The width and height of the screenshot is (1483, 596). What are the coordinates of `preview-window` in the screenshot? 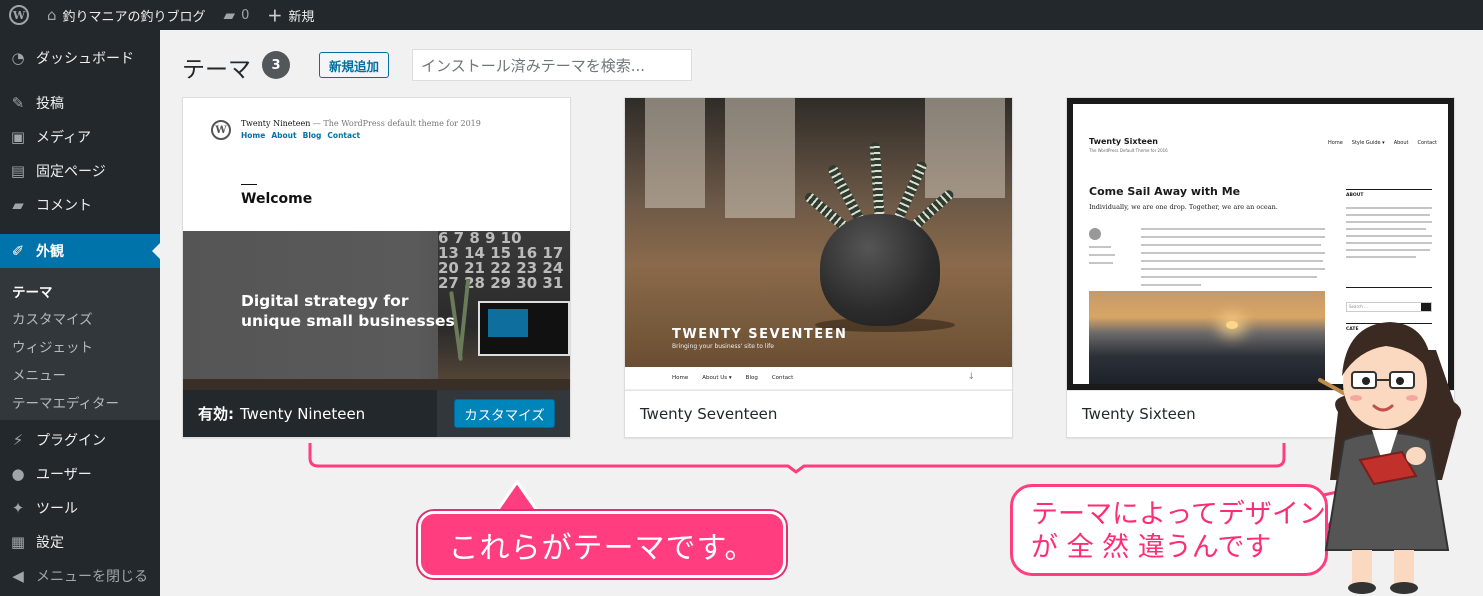 It's located at (675, 153).